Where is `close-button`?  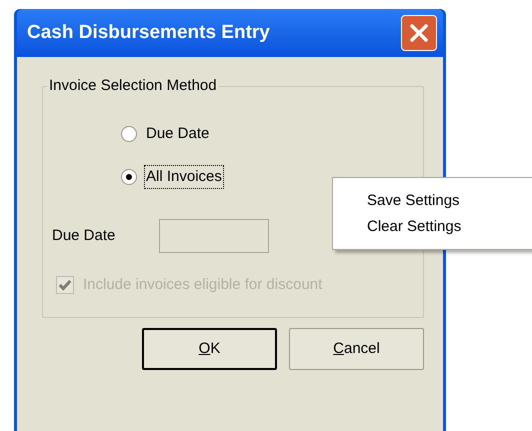 close-button is located at coordinates (419, 33).